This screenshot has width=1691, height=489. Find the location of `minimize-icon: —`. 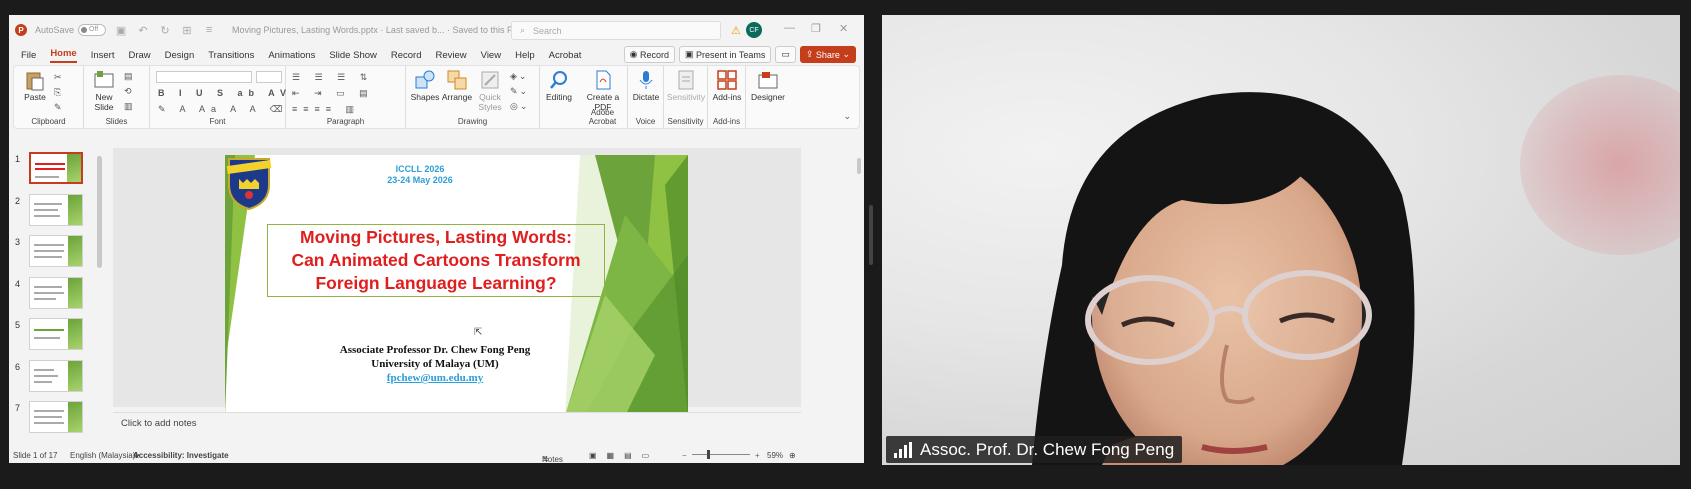

minimize-icon: — is located at coordinates (789, 28).